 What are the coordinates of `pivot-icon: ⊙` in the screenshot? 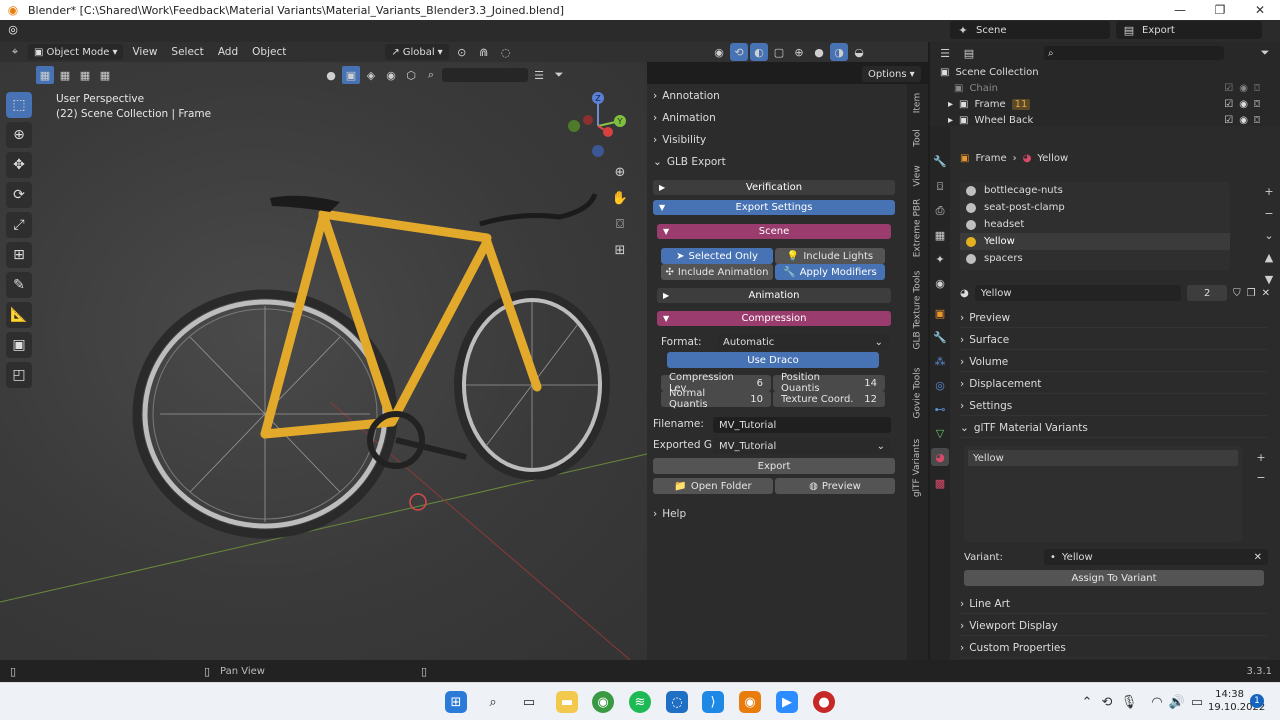 It's located at (462, 52).